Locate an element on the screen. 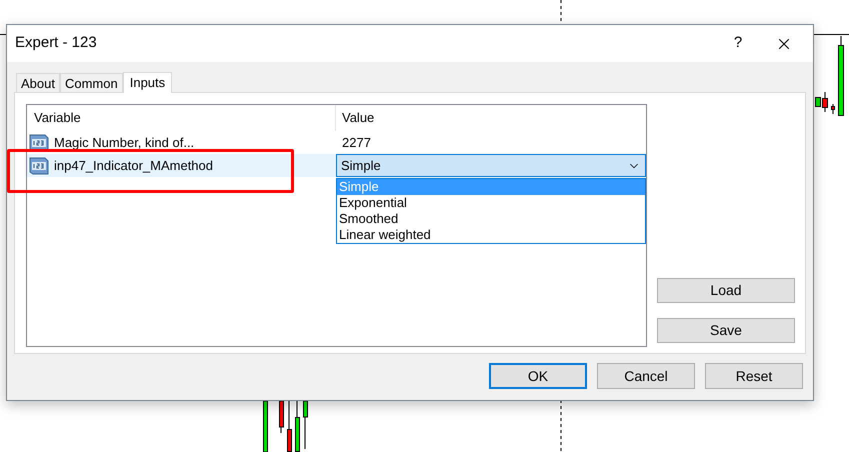  tab: Inputs is located at coordinates (147, 82).